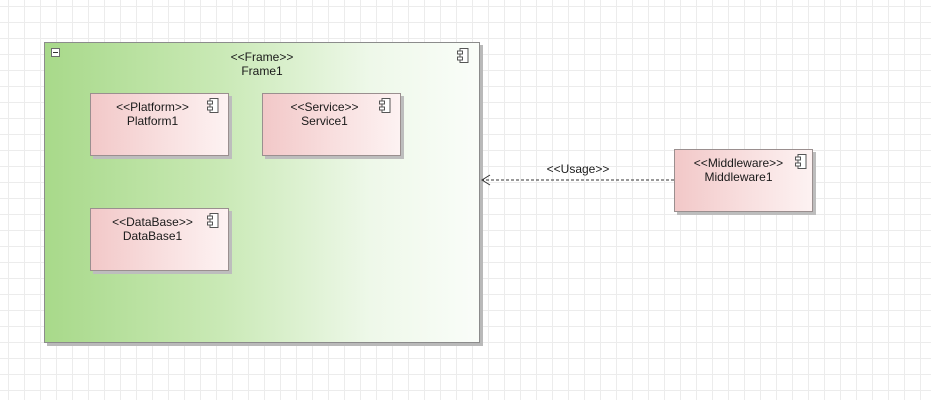 Image resolution: width=931 pixels, height=400 pixels. Describe the element at coordinates (578, 169) in the screenshot. I see `usage-label: <<Usage>>` at that location.